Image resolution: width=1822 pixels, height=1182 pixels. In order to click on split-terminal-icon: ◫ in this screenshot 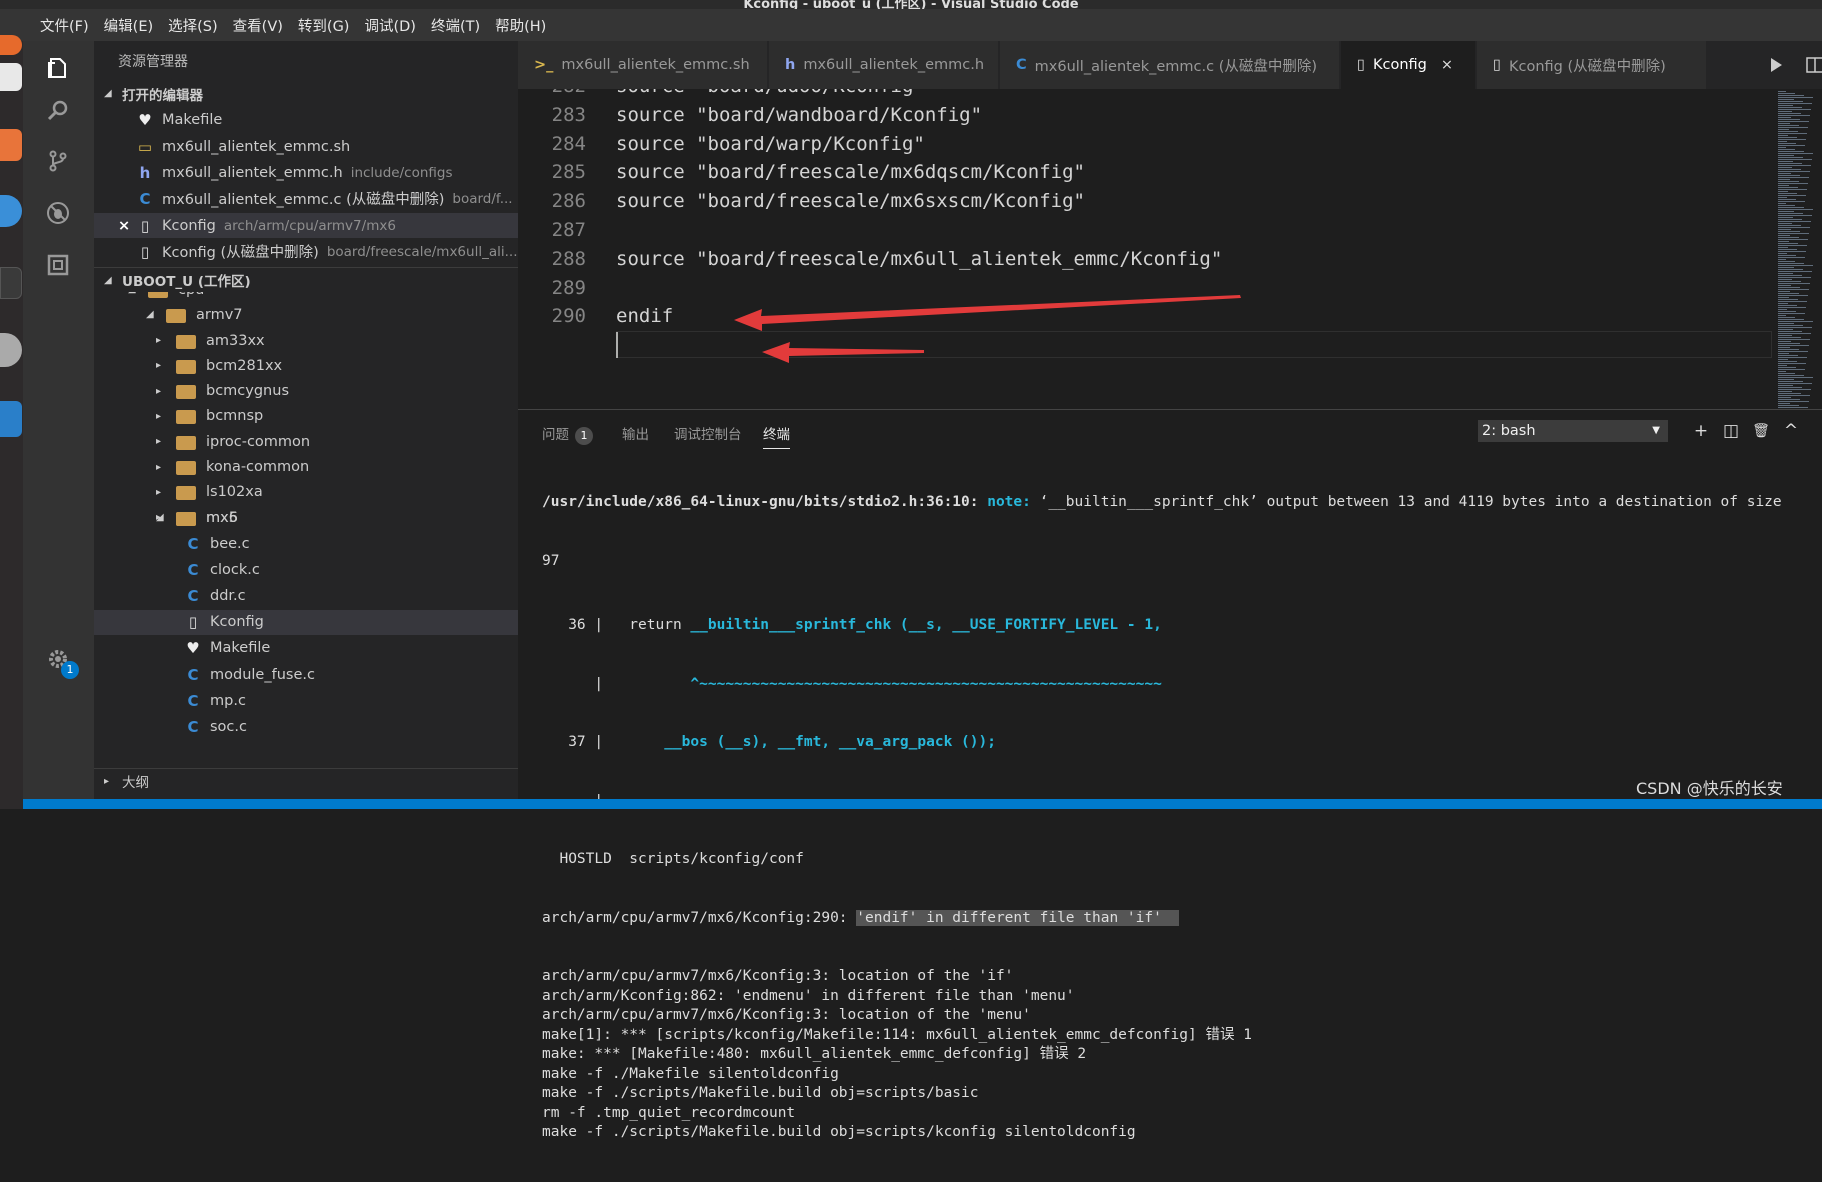, I will do `click(1731, 431)`.